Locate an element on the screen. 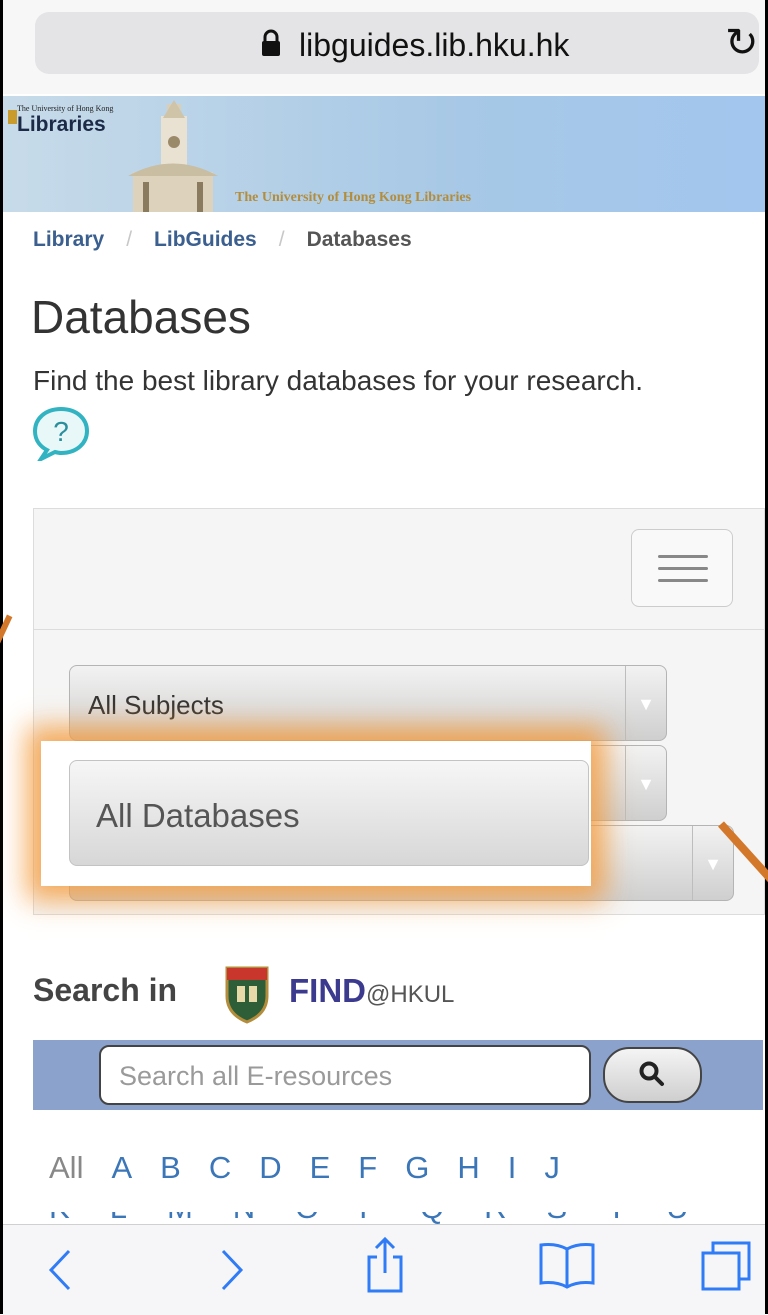 The image size is (768, 1315). subjects-select: All Subjects ▼ is located at coordinates (368, 703).